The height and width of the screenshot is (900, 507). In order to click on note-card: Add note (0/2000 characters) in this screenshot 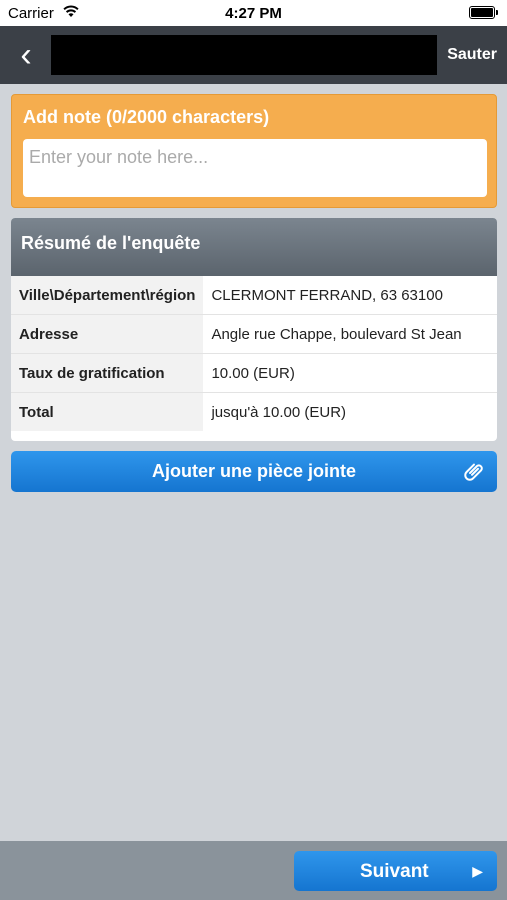, I will do `click(254, 151)`.